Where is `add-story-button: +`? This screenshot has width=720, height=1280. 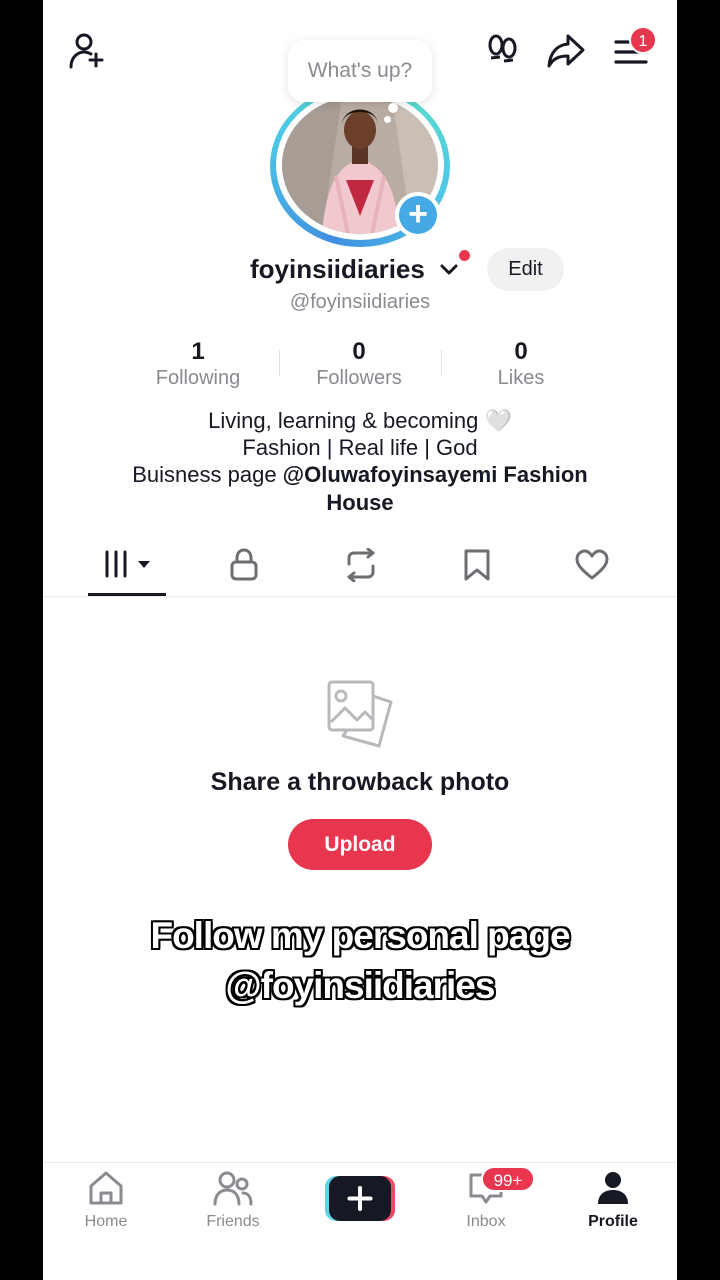 add-story-button: + is located at coordinates (418, 215).